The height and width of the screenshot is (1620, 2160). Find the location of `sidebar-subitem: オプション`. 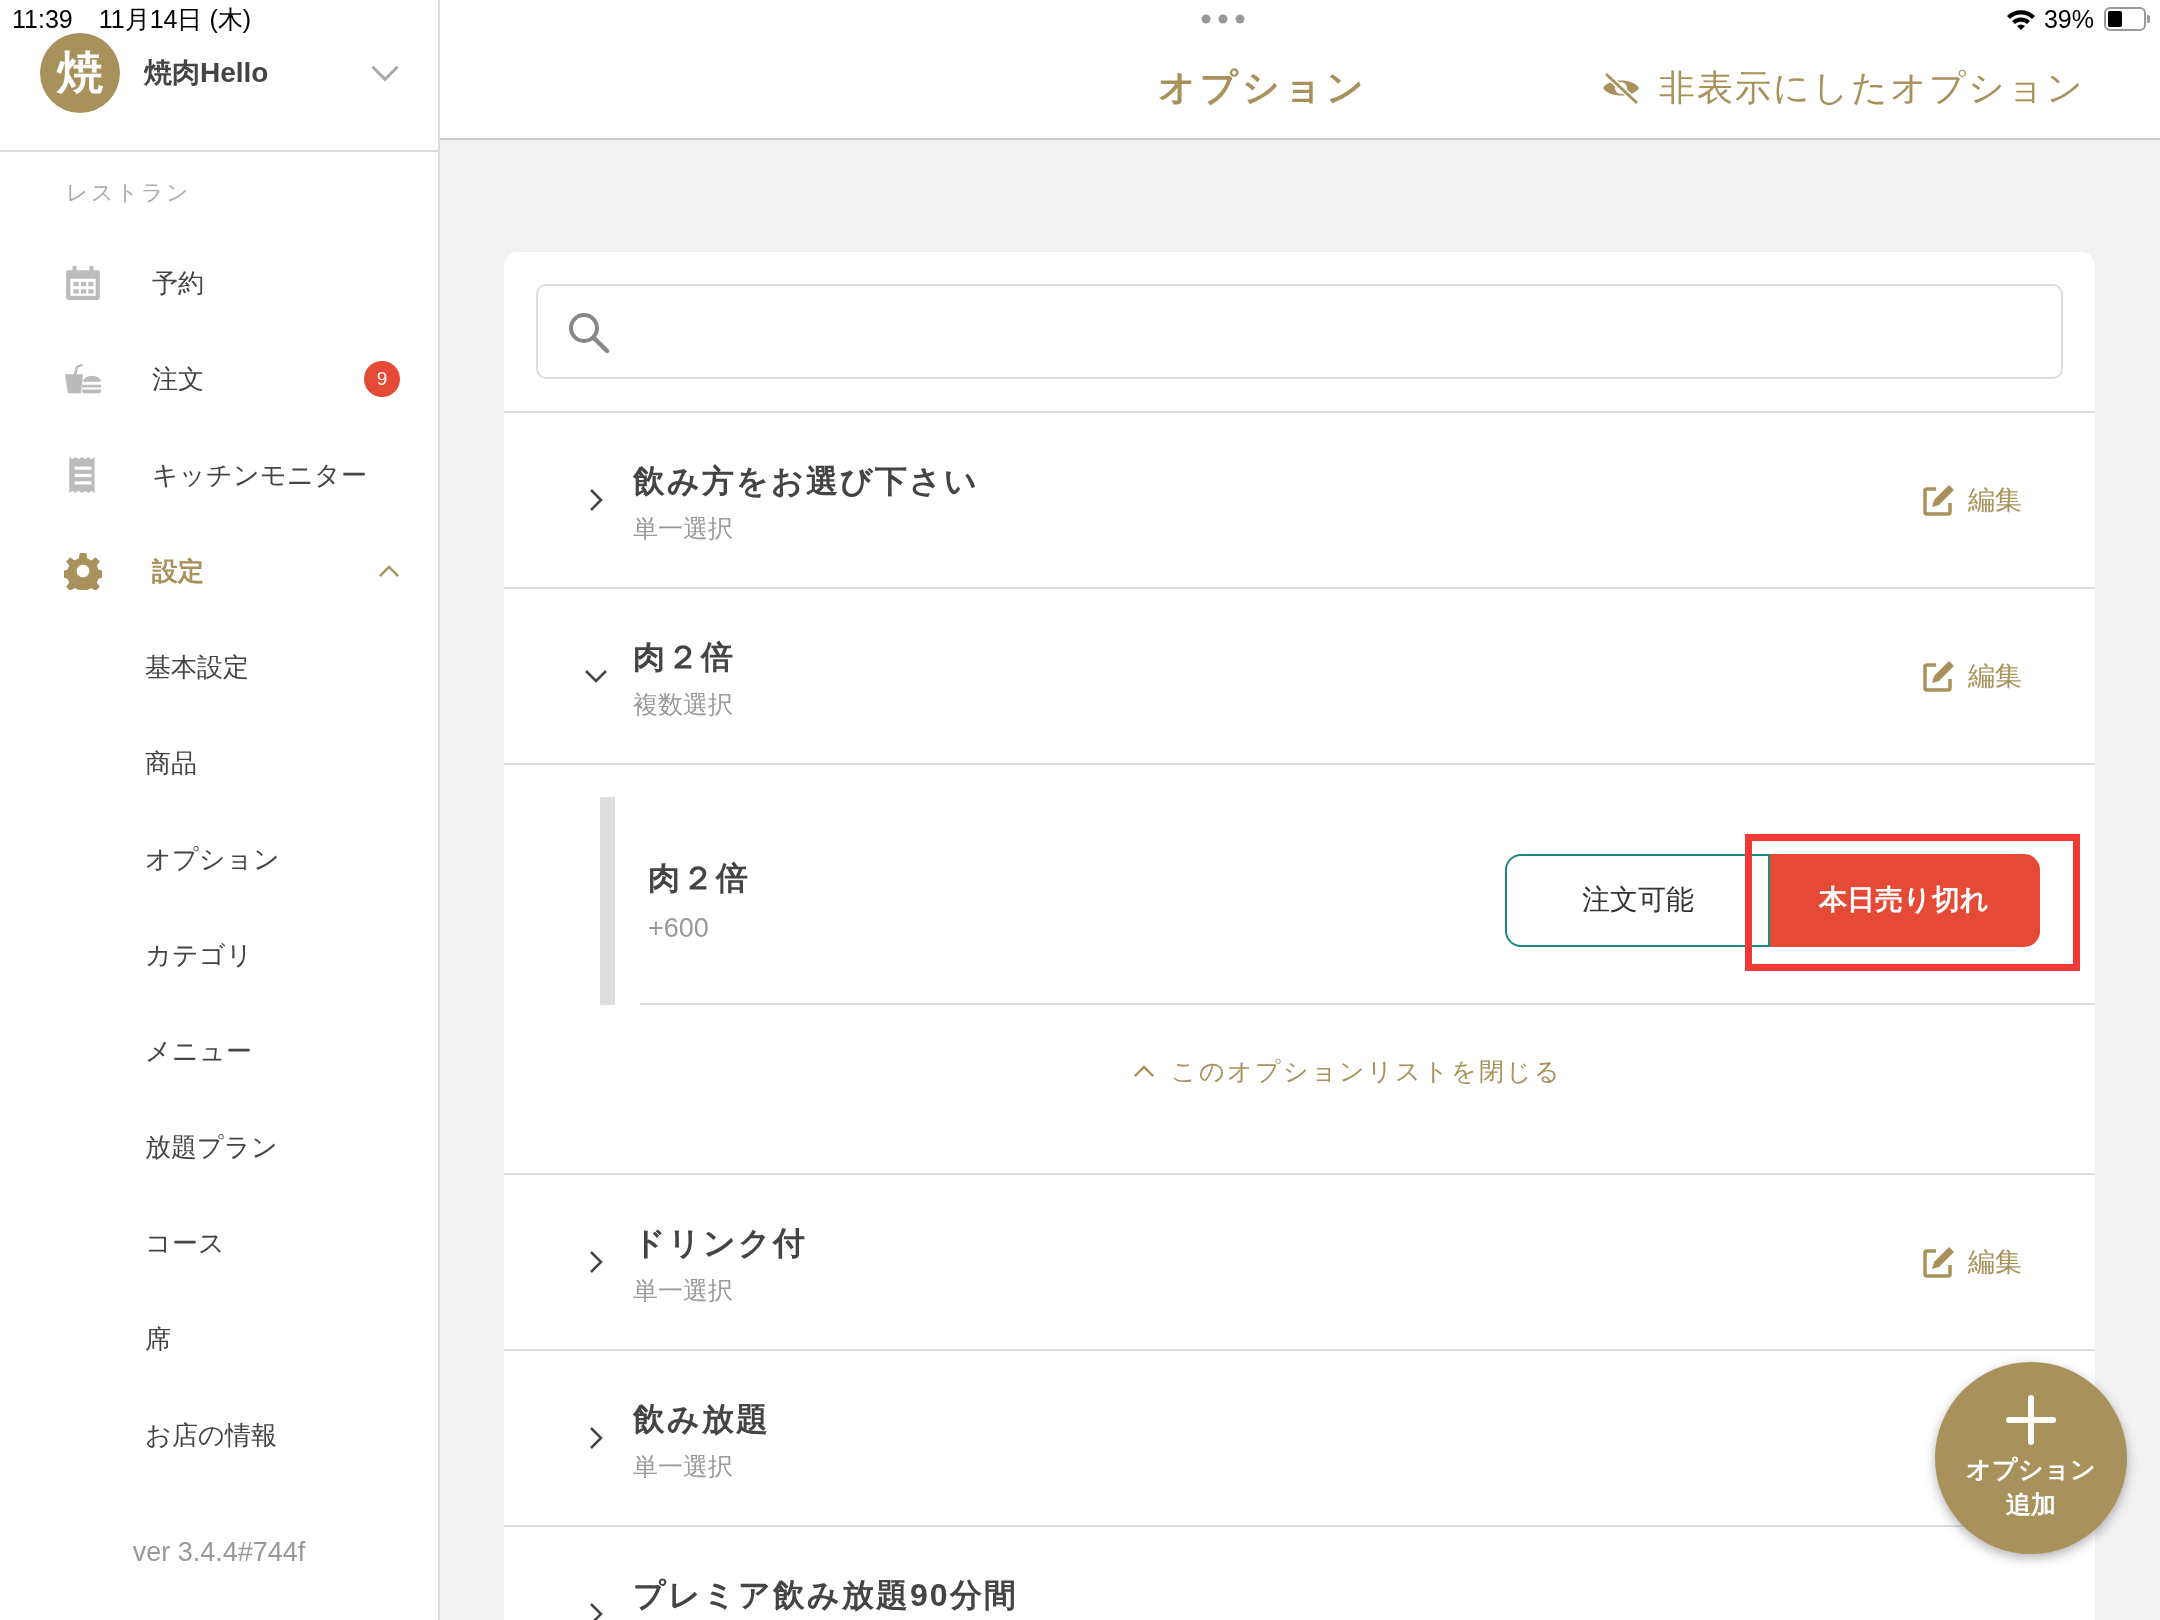

sidebar-subitem: オプション is located at coordinates (219, 859).